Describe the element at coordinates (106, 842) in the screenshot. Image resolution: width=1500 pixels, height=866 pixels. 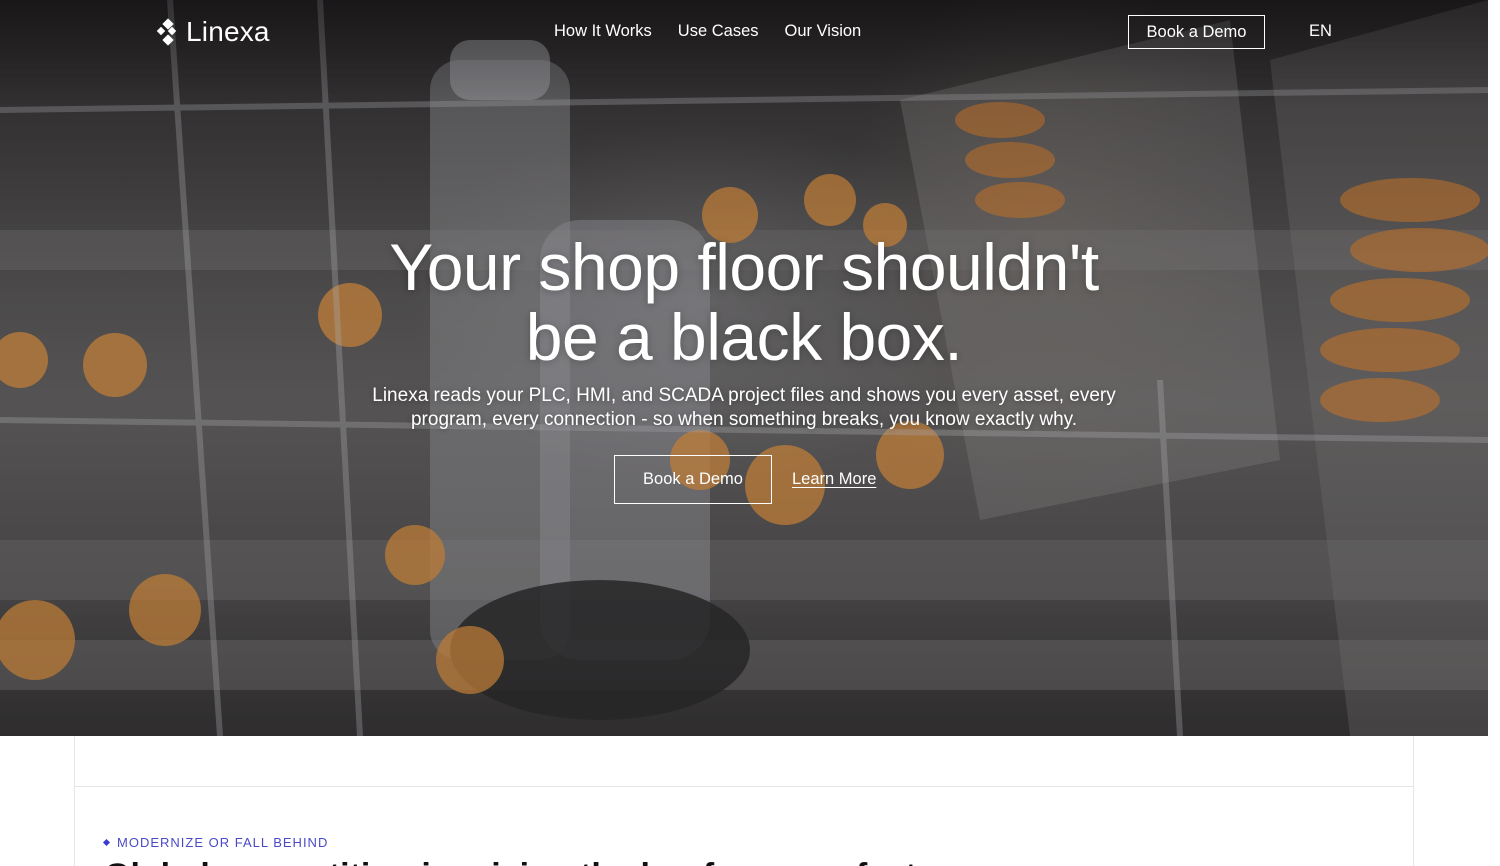
I see `diamond-bullet-icon` at that location.